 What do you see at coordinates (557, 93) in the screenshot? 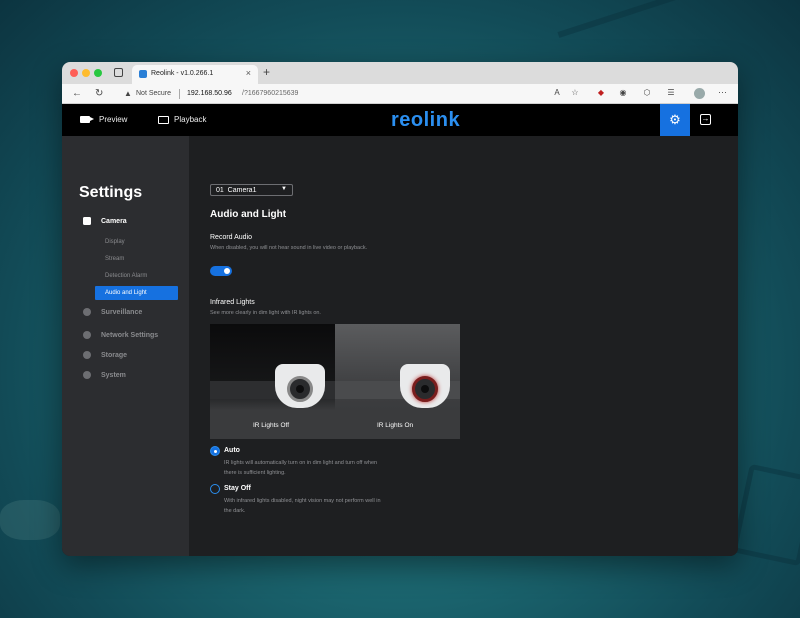
I see `read-aloud-icon: A` at bounding box center [557, 93].